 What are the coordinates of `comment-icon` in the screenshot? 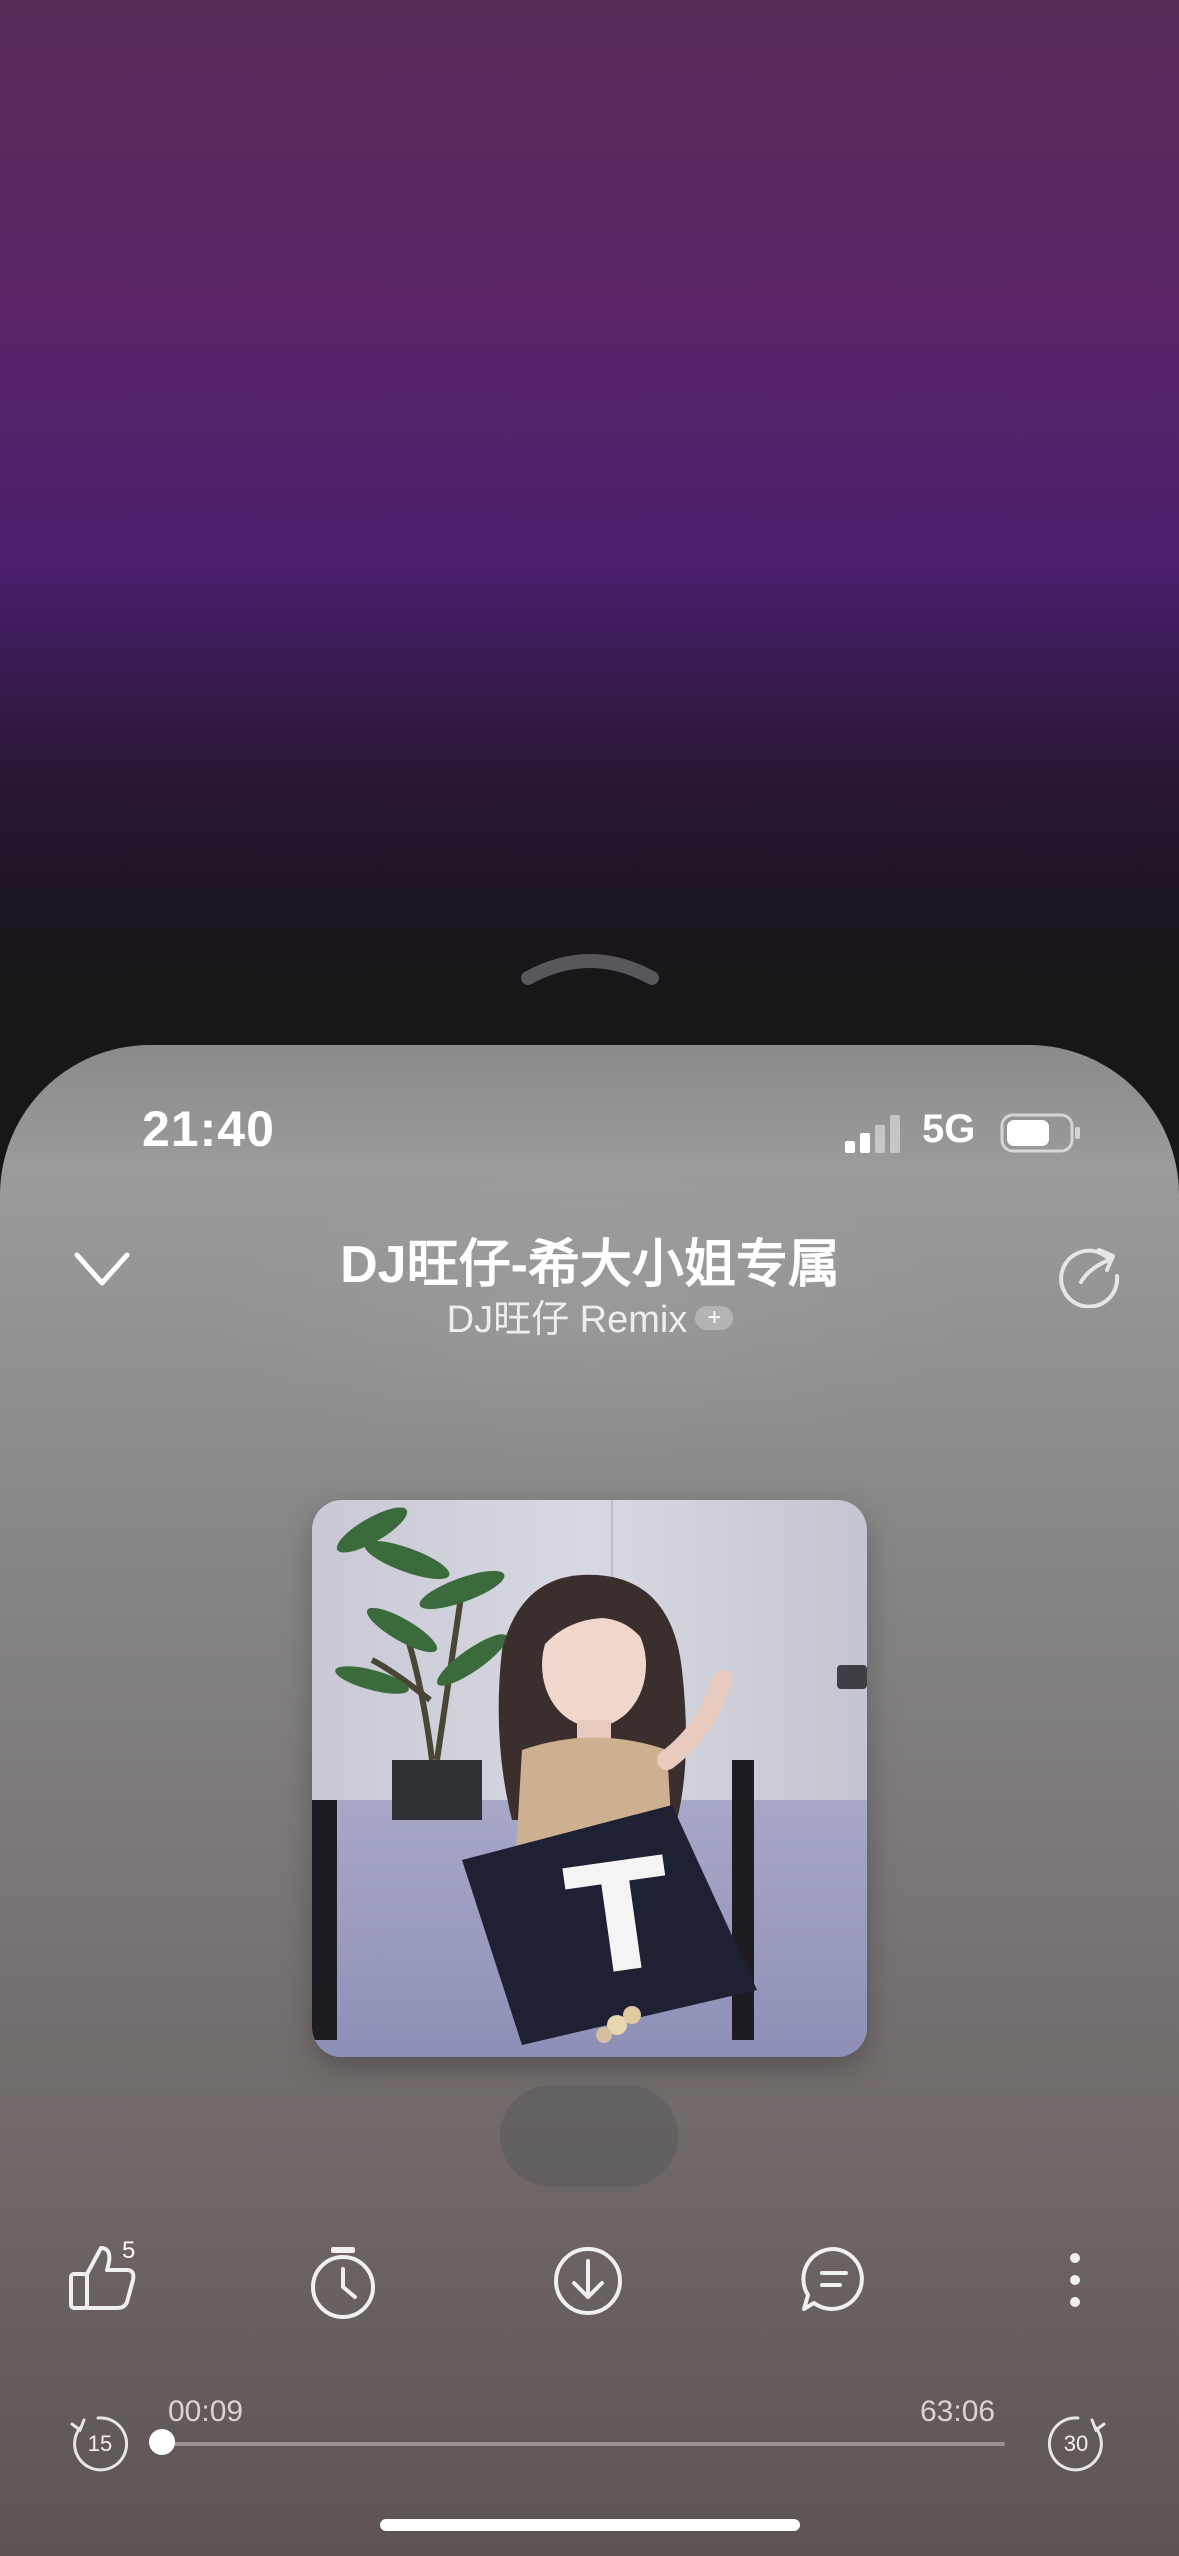 It's located at (834, 2279).